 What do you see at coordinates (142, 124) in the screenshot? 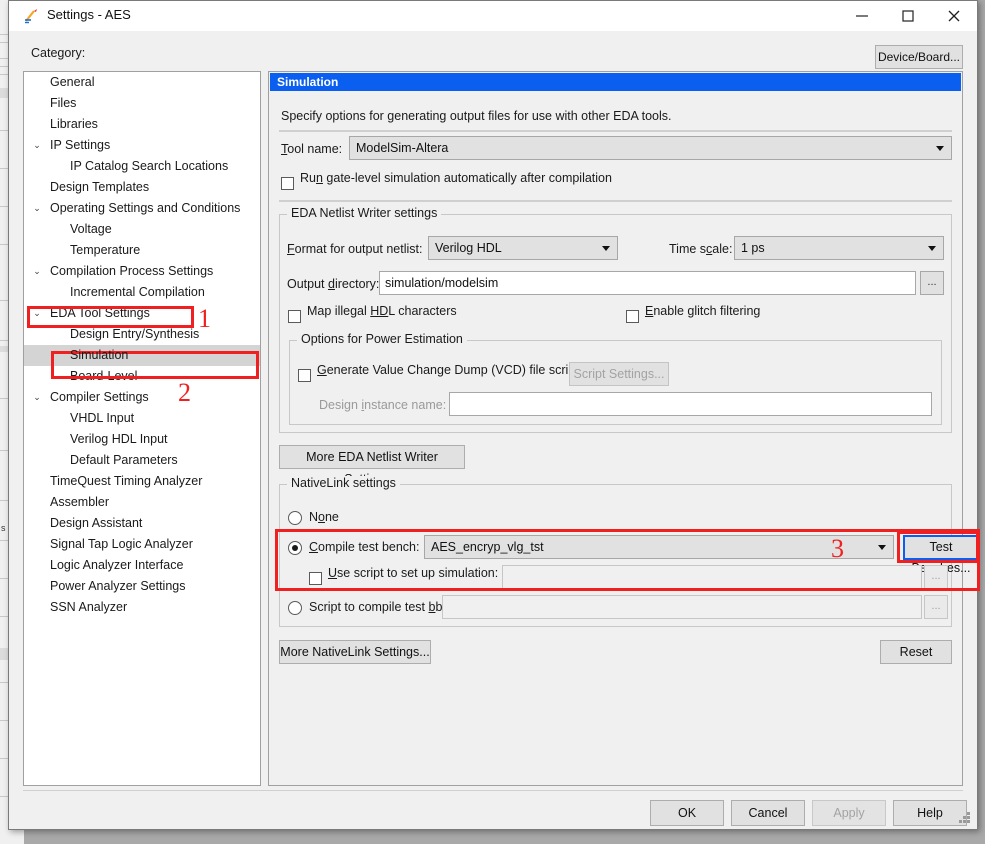
I see `tree-item-libraries: Libraries` at bounding box center [142, 124].